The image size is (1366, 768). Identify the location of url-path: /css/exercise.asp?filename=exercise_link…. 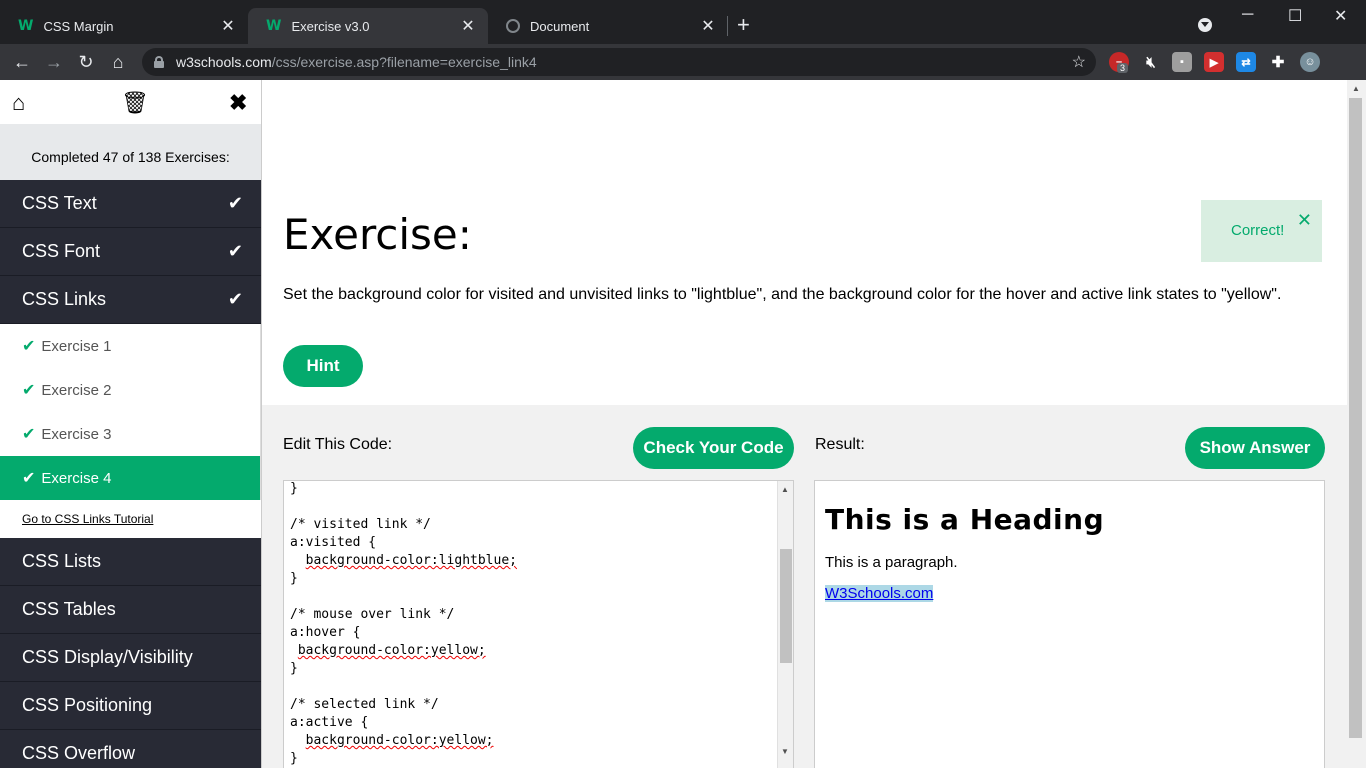
(404, 62).